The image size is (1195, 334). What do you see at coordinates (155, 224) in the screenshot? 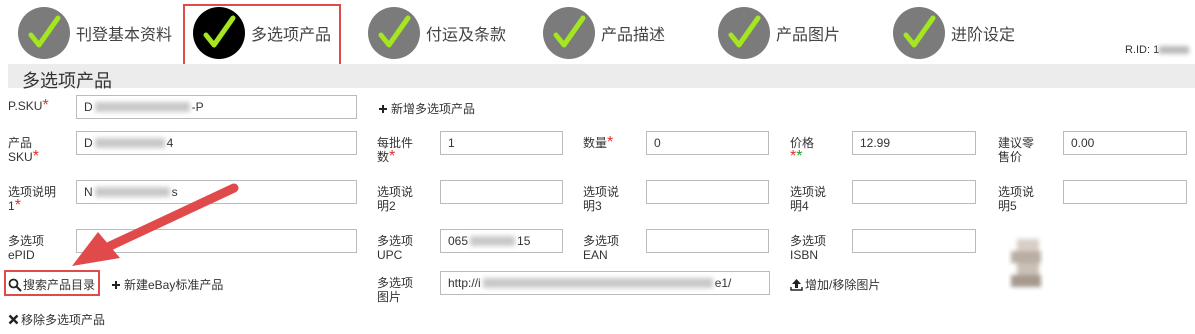
I see `arrow-annotation` at bounding box center [155, 224].